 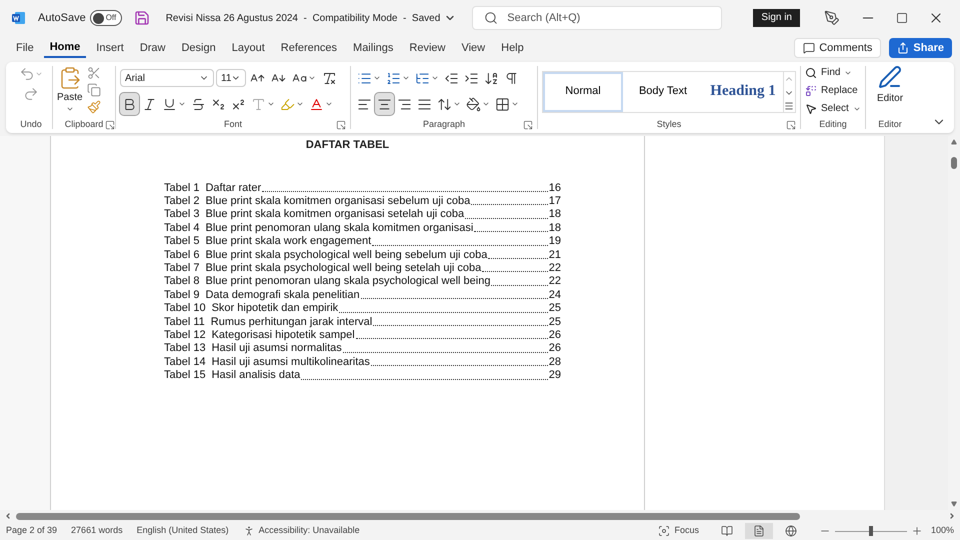 I want to click on table-number: Tabel 6, so click(x=182, y=255).